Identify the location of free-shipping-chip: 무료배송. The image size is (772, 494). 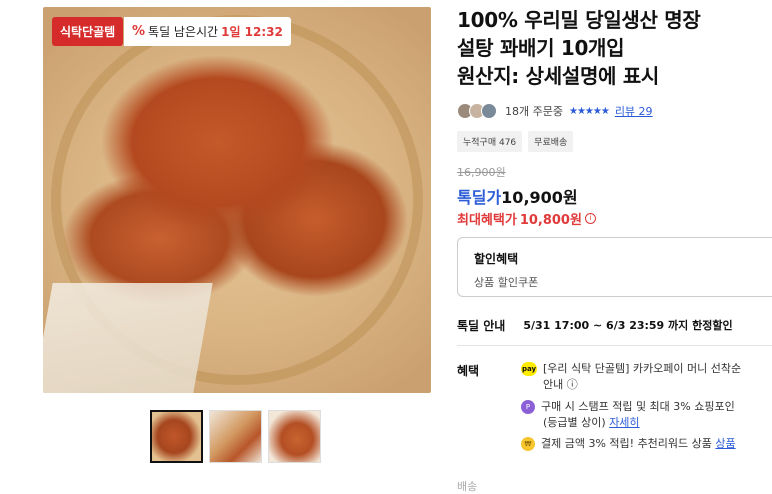
(551, 141).